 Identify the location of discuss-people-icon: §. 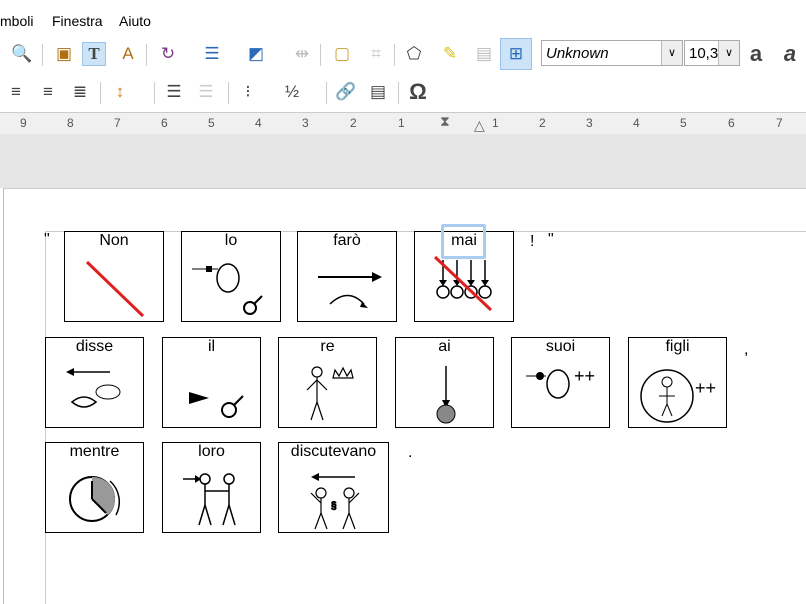
(335, 501).